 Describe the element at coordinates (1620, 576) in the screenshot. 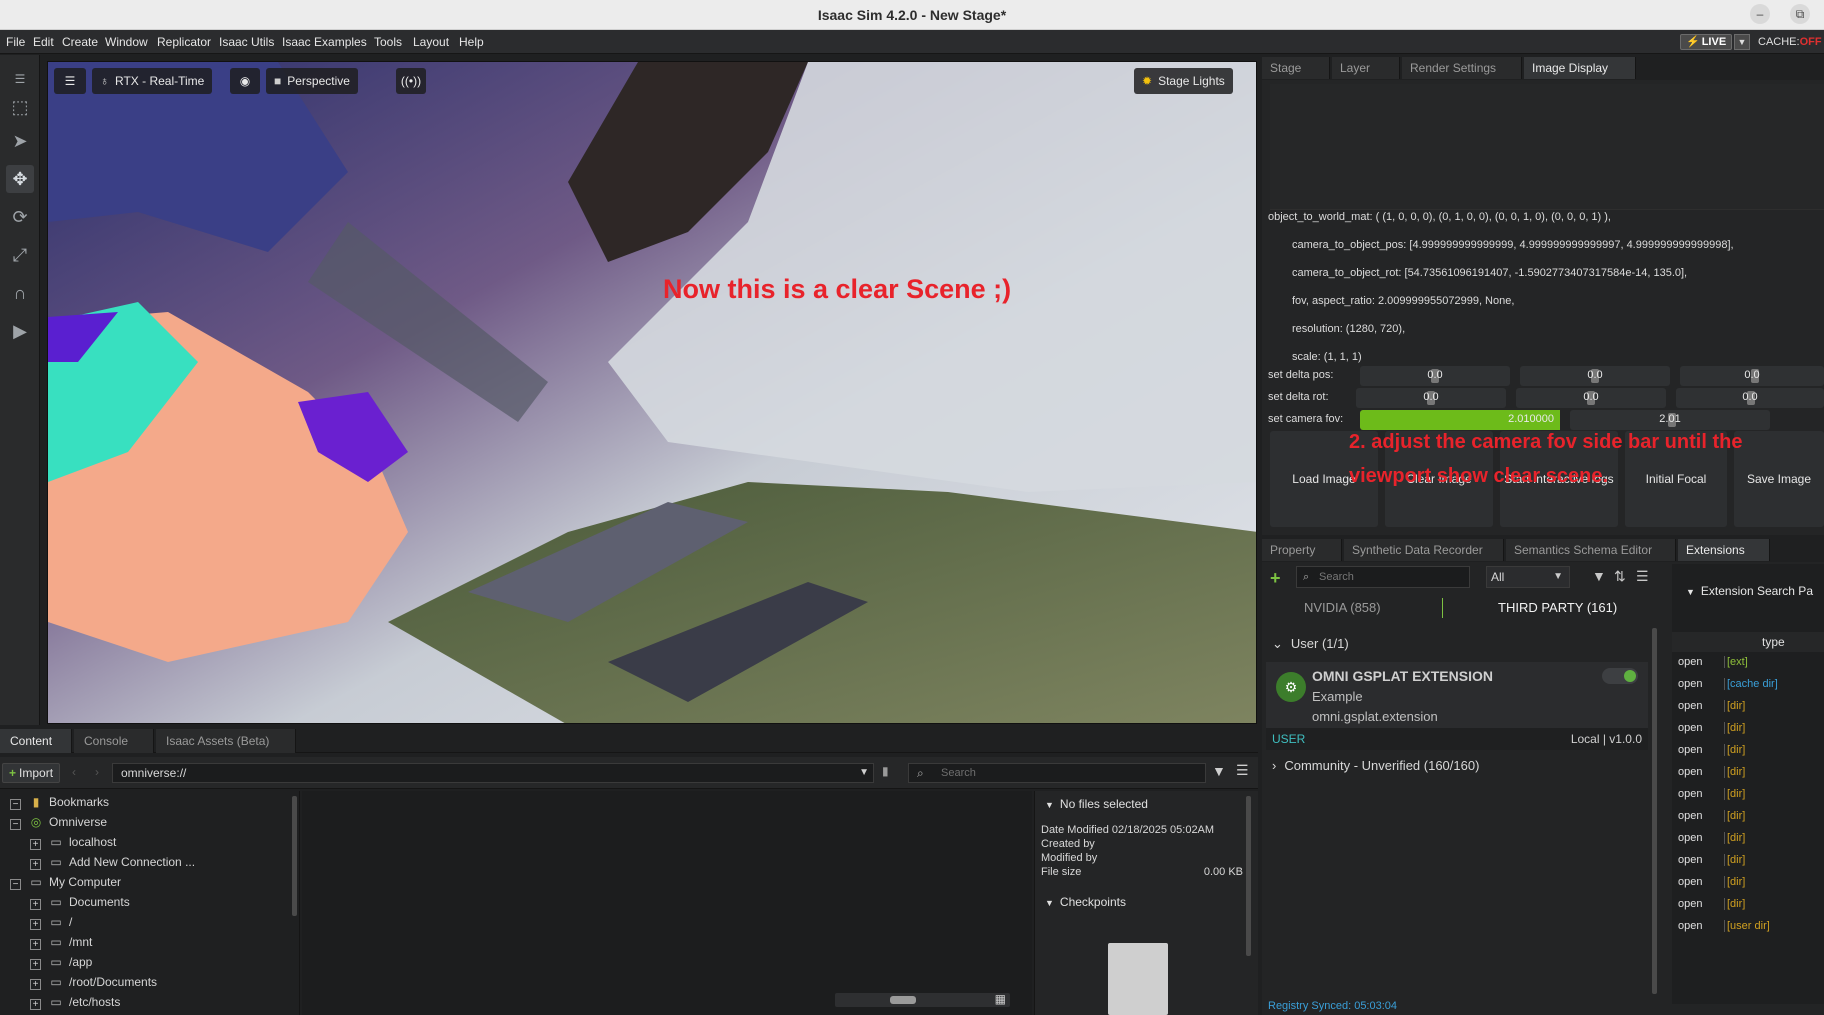

I see `sort-icon: ⇅` at that location.